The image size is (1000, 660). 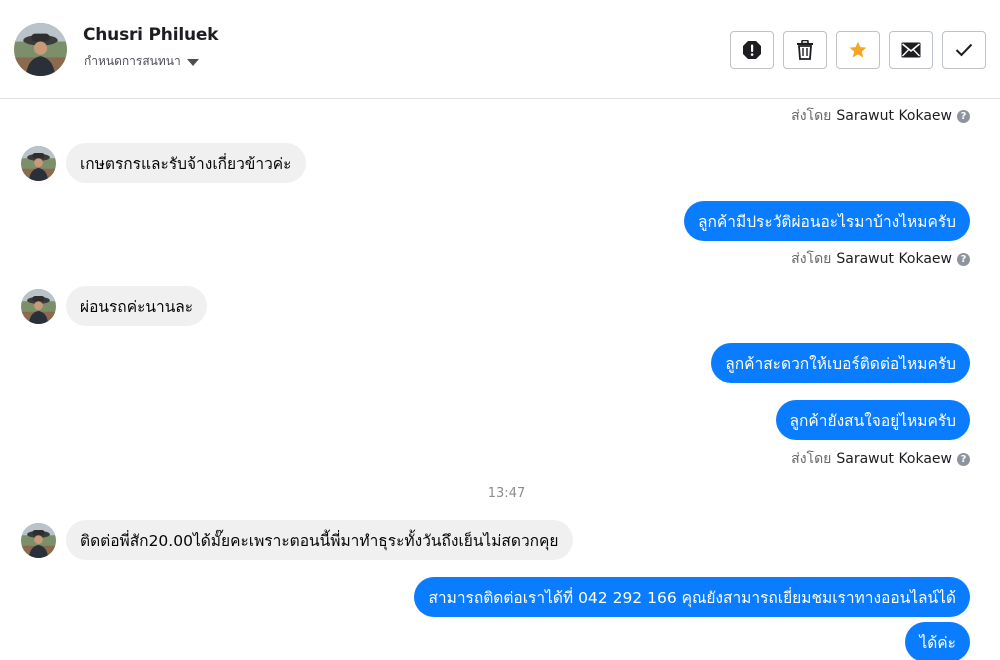 I want to click on mail-icon, so click(x=911, y=50).